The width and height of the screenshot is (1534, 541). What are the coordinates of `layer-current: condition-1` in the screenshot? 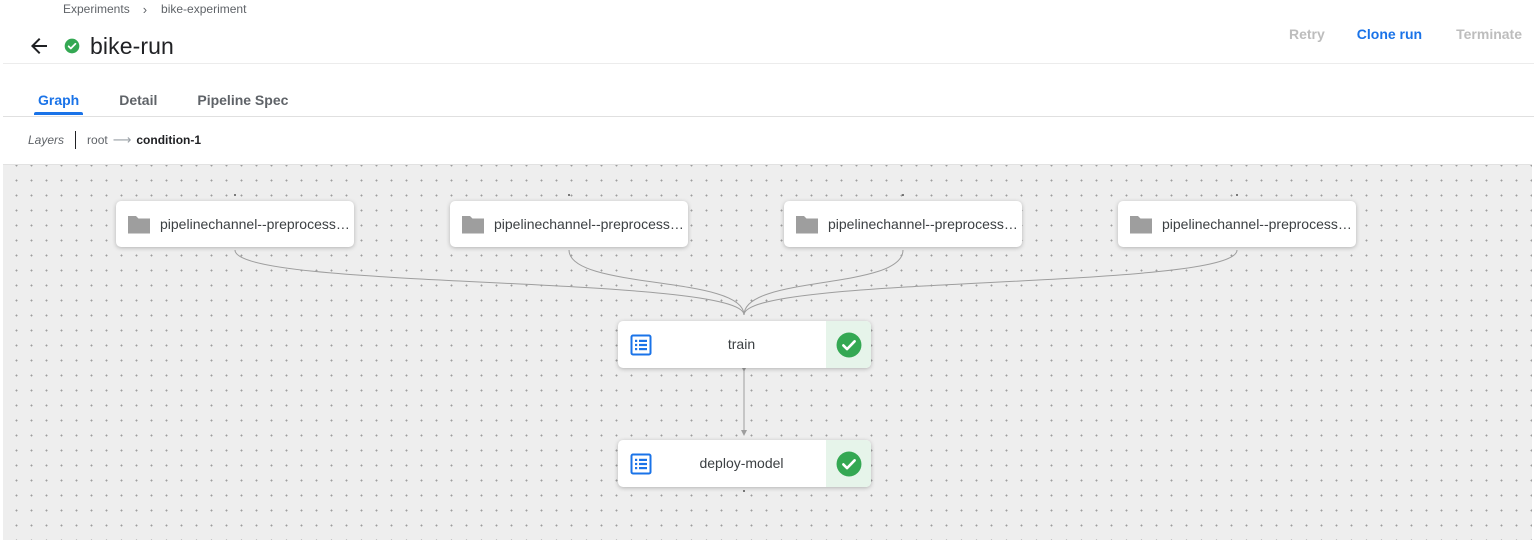 It's located at (169, 140).